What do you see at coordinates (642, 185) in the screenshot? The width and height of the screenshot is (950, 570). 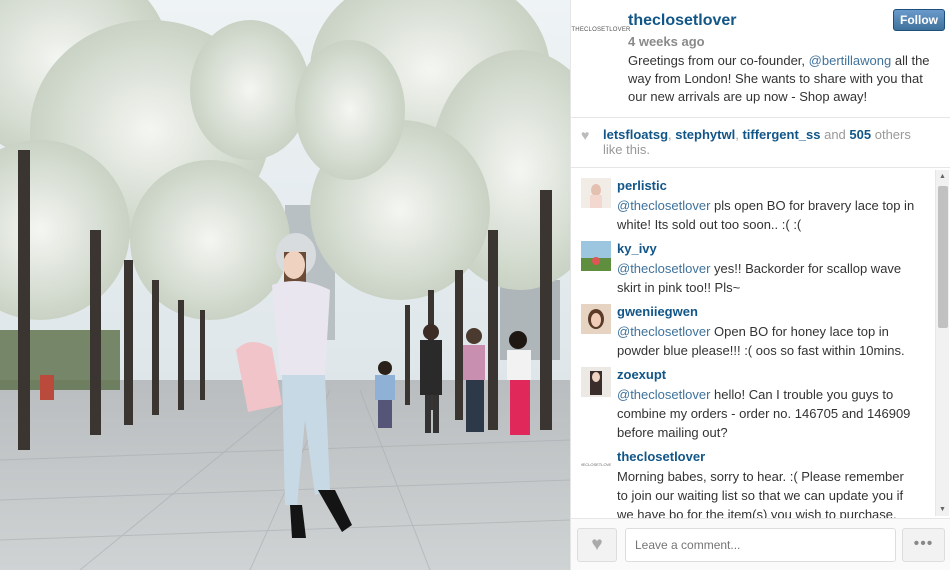 I see `commenter-username: perlistic` at bounding box center [642, 185].